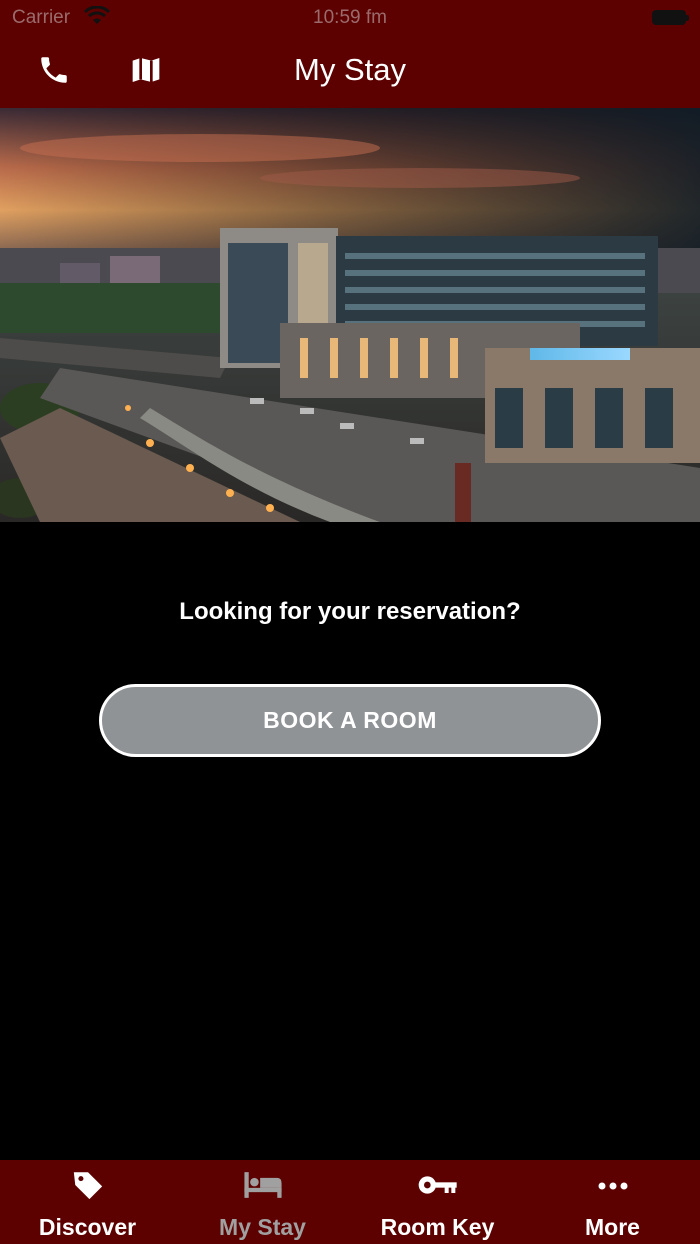  What do you see at coordinates (87, 1227) in the screenshot?
I see `tab-label: Discover` at bounding box center [87, 1227].